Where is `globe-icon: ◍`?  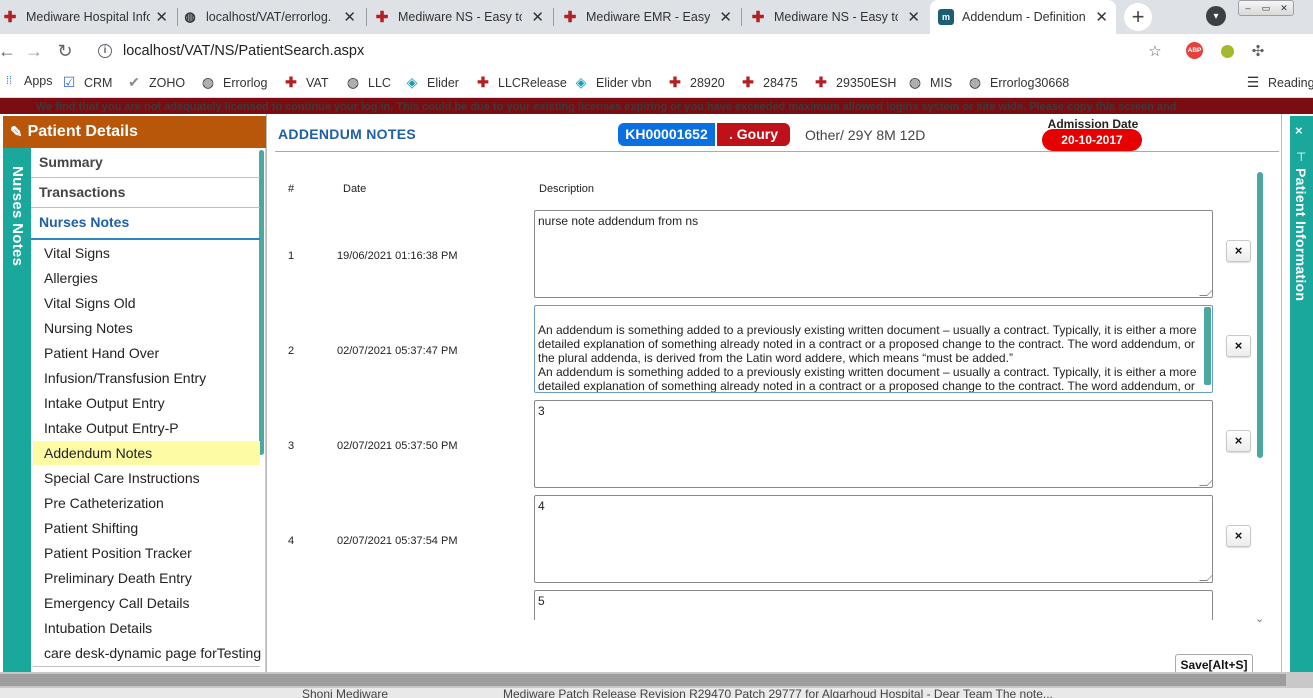
globe-icon: ◍ is located at coordinates (915, 82).